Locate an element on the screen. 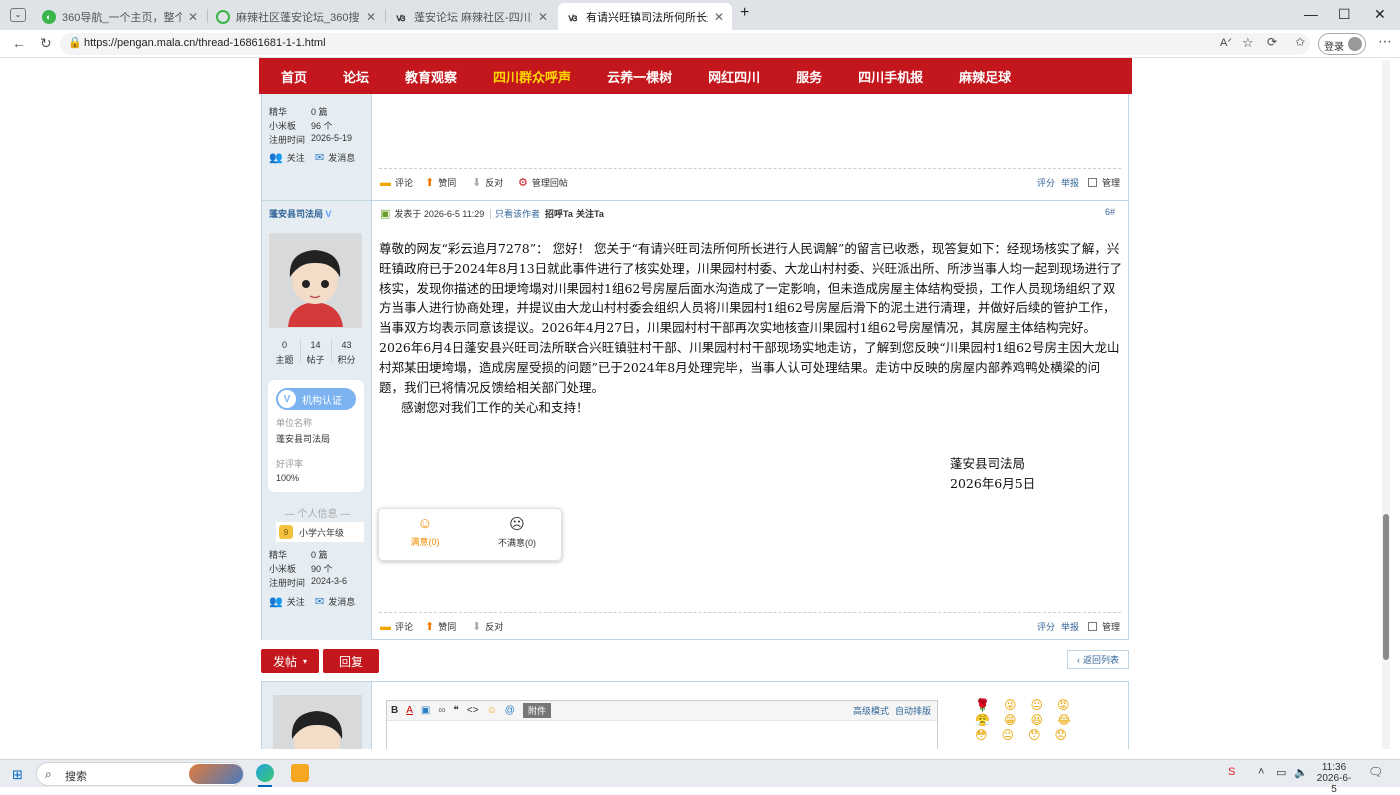 This screenshot has width=1400, height=795. rate-label: 好评率 is located at coordinates (290, 464).